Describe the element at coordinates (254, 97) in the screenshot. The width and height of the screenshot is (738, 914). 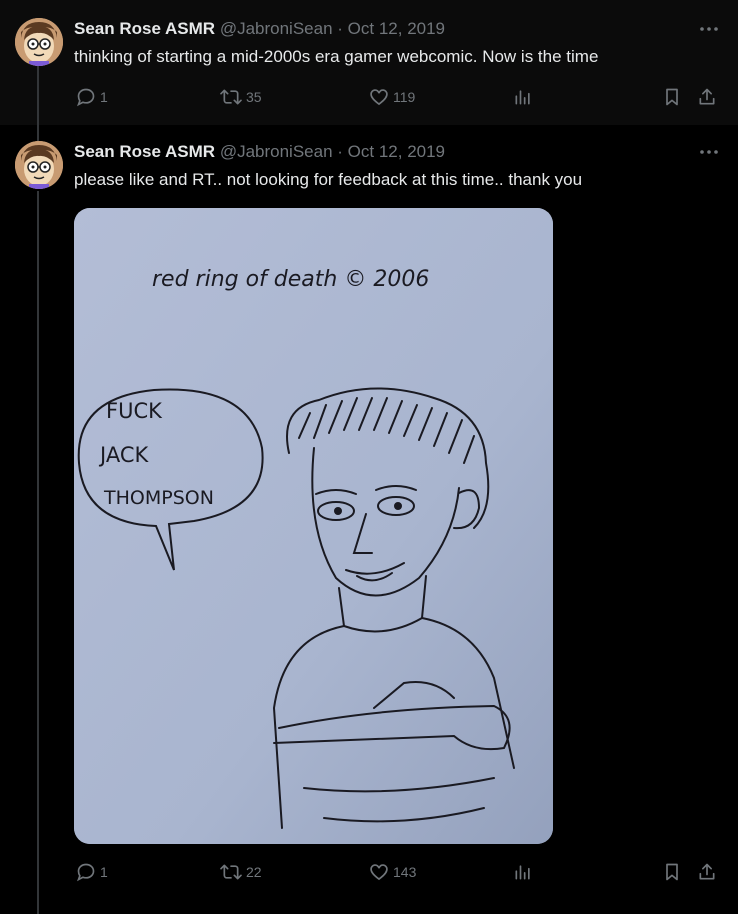
I see `retweet-count: 35` at that location.